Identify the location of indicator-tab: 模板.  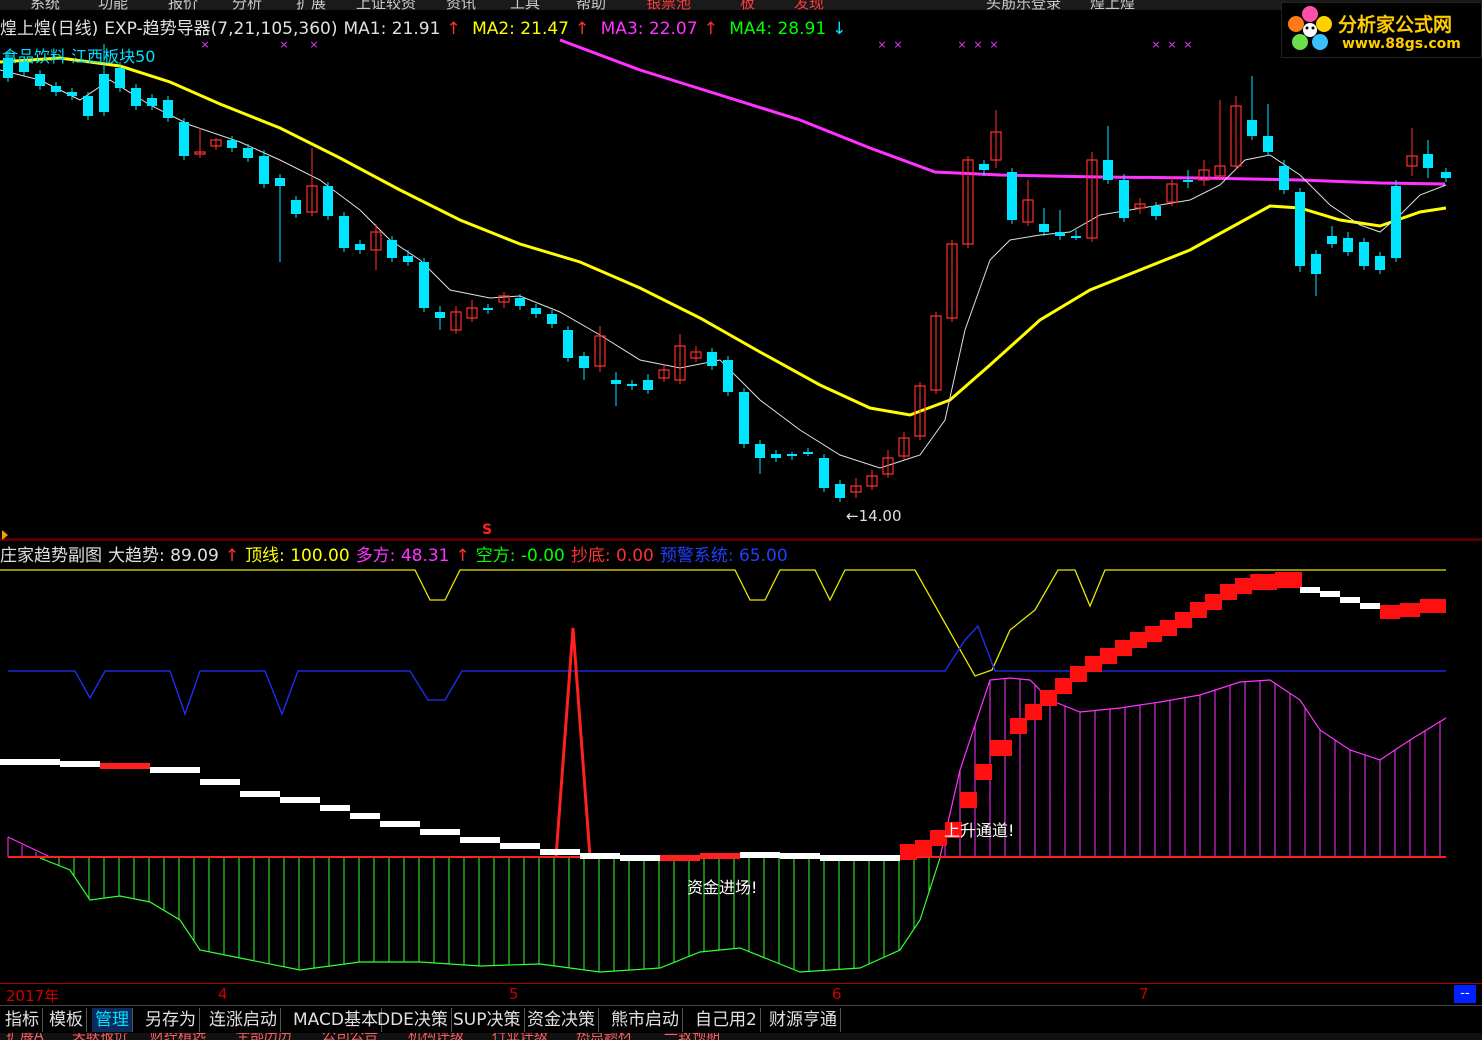
(66, 1020).